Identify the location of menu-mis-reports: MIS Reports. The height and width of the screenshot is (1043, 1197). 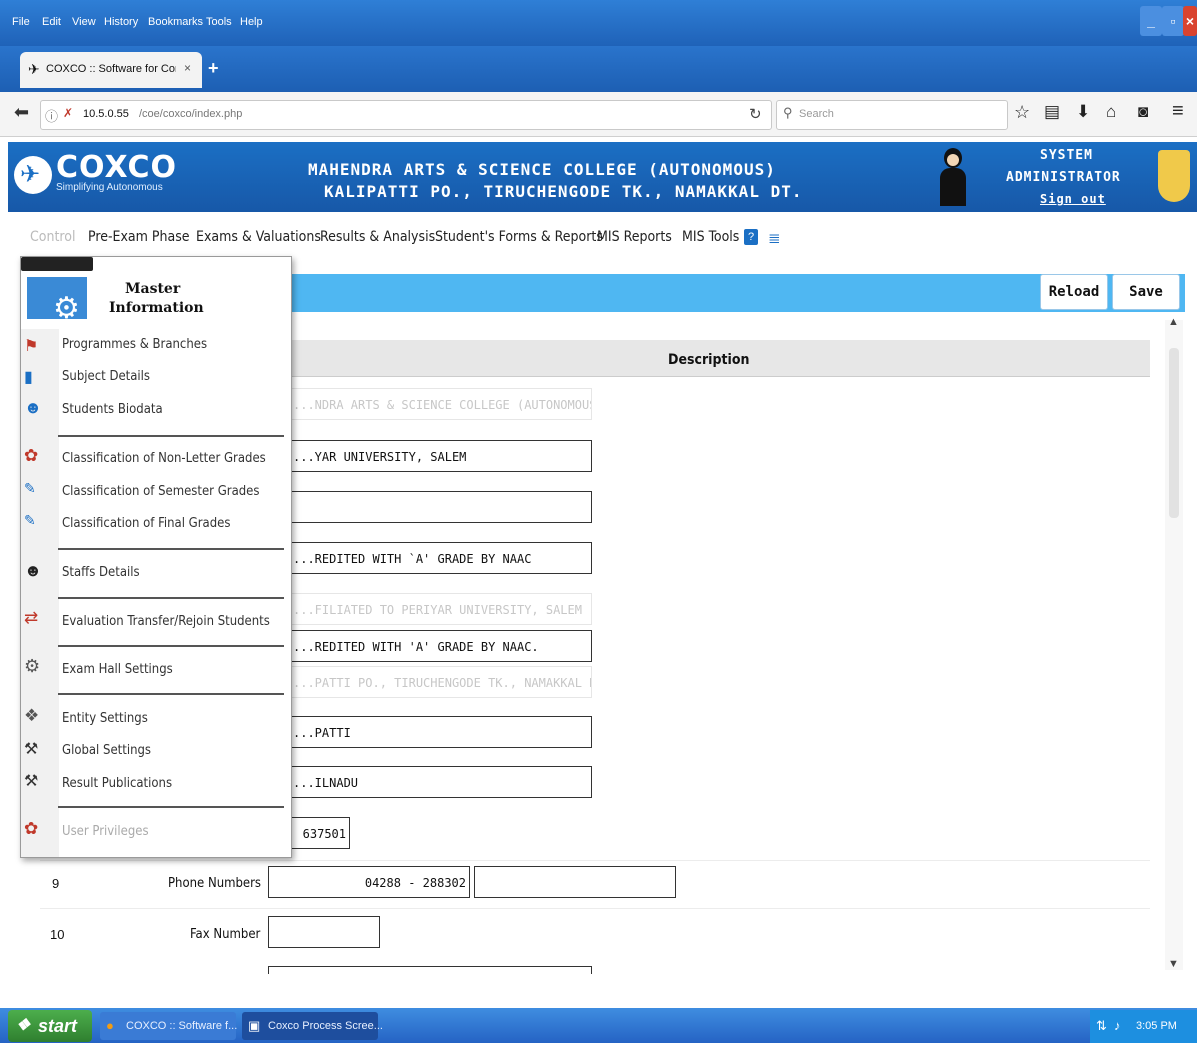
(634, 237).